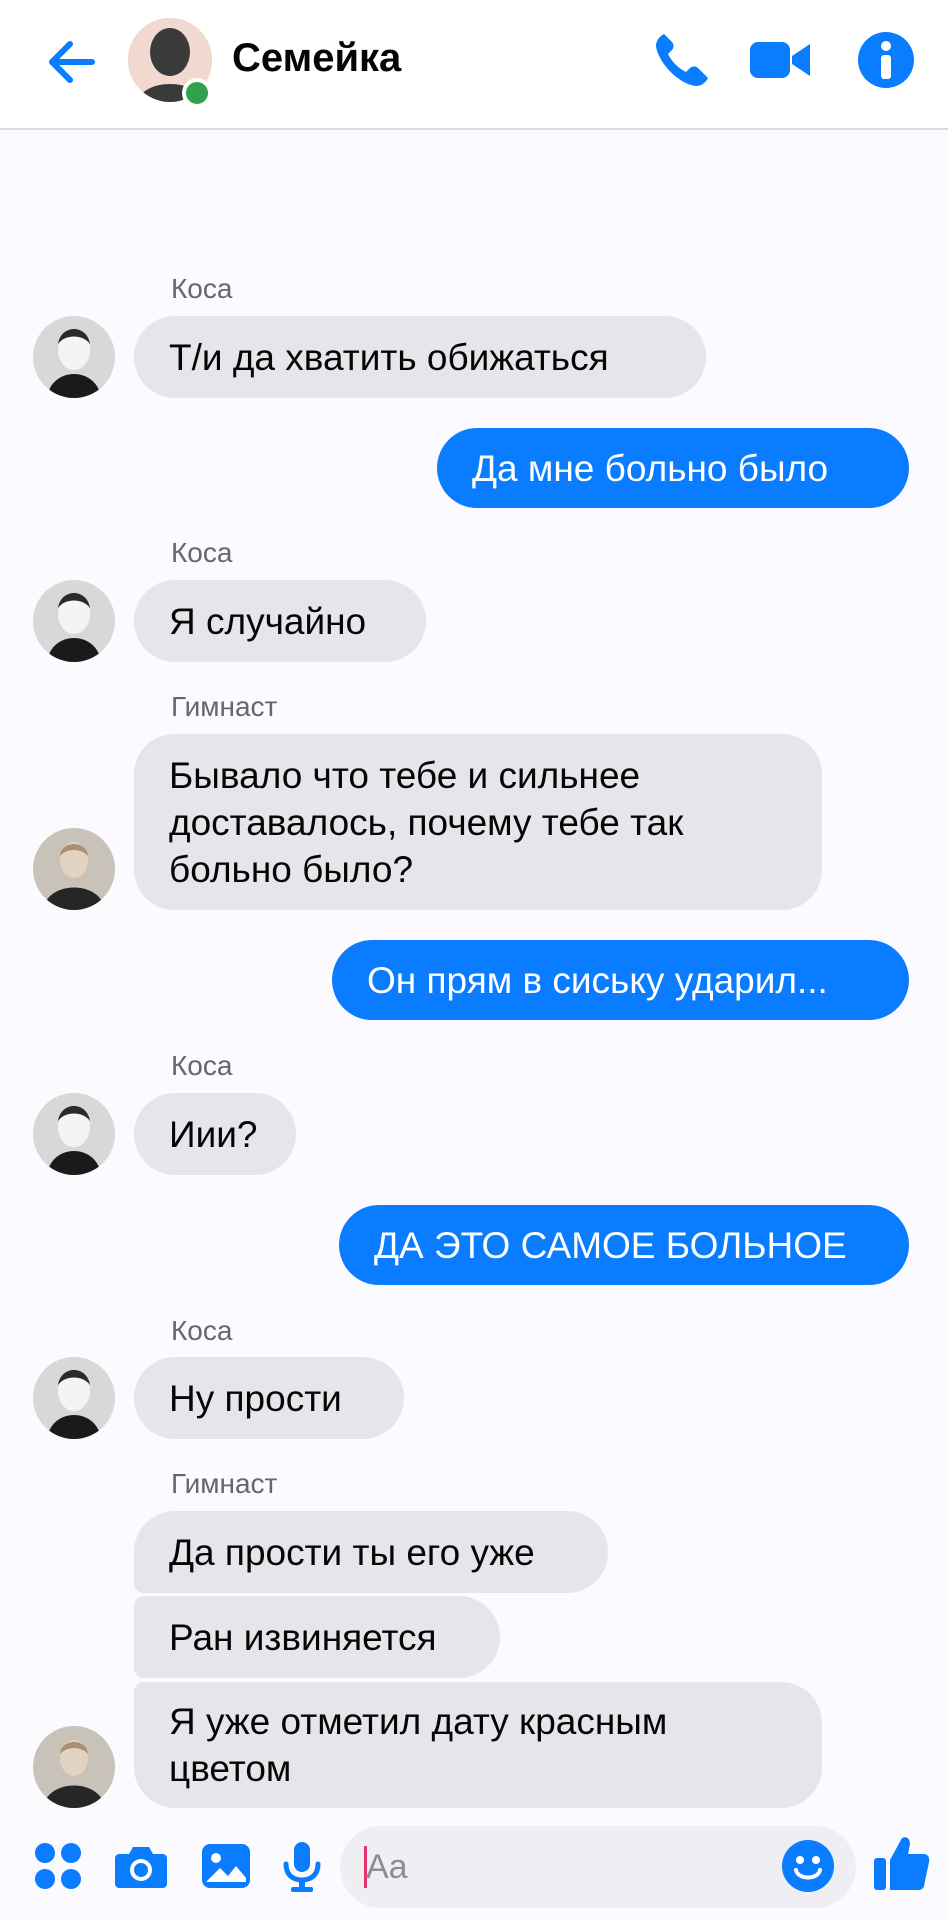 This screenshot has height=1920, width=948. I want to click on phone-icon, so click(682, 60).